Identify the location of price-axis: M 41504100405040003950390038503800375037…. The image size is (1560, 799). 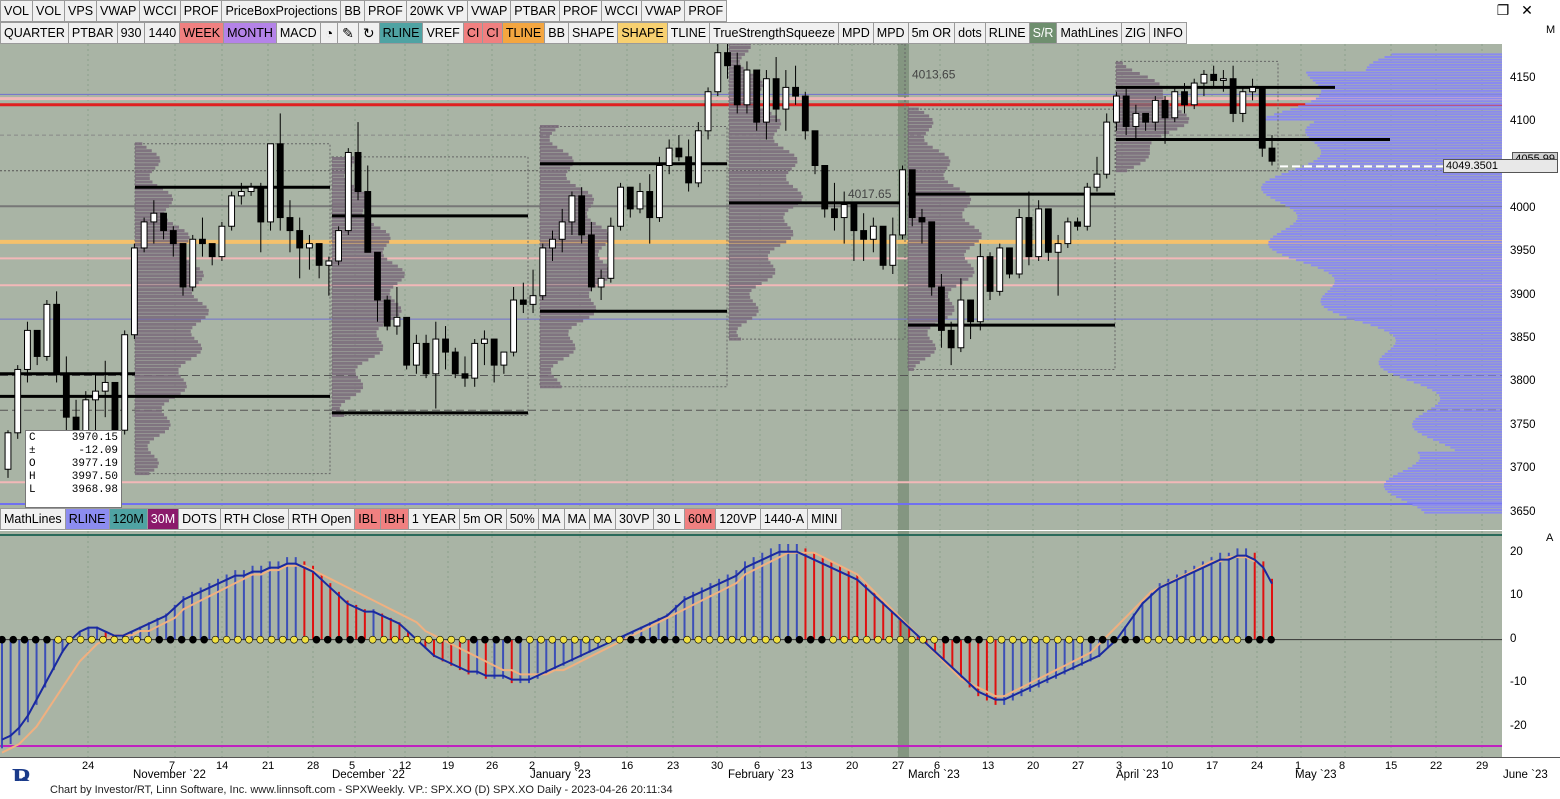
(1531, 276).